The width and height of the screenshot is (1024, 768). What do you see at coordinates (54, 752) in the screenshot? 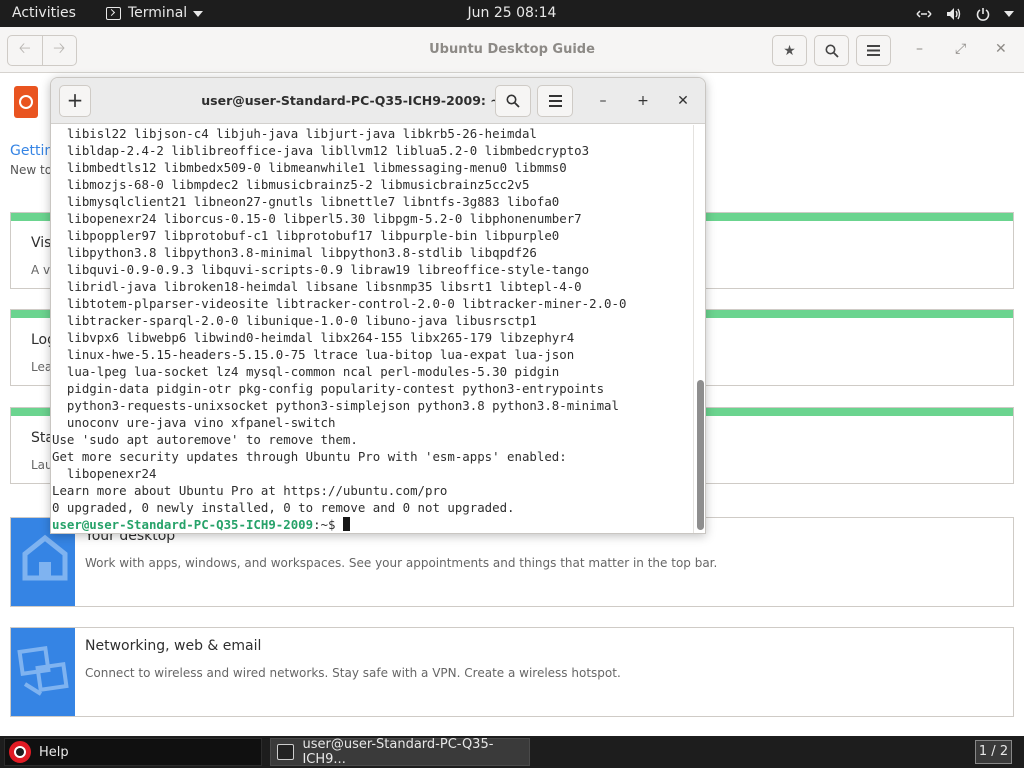
I see `taskbar-item-label: Help` at bounding box center [54, 752].